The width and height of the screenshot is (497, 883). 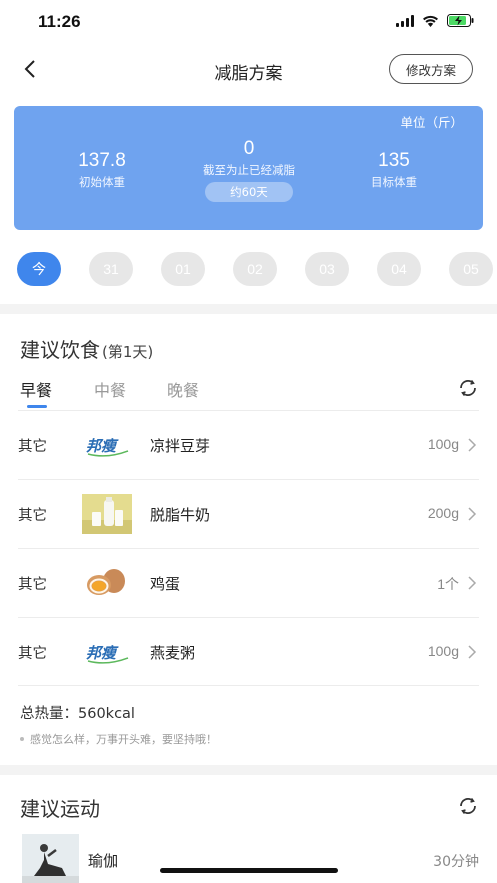 I want to click on day-selector: 今 31 01 02 03 04 05, so click(x=248, y=270).